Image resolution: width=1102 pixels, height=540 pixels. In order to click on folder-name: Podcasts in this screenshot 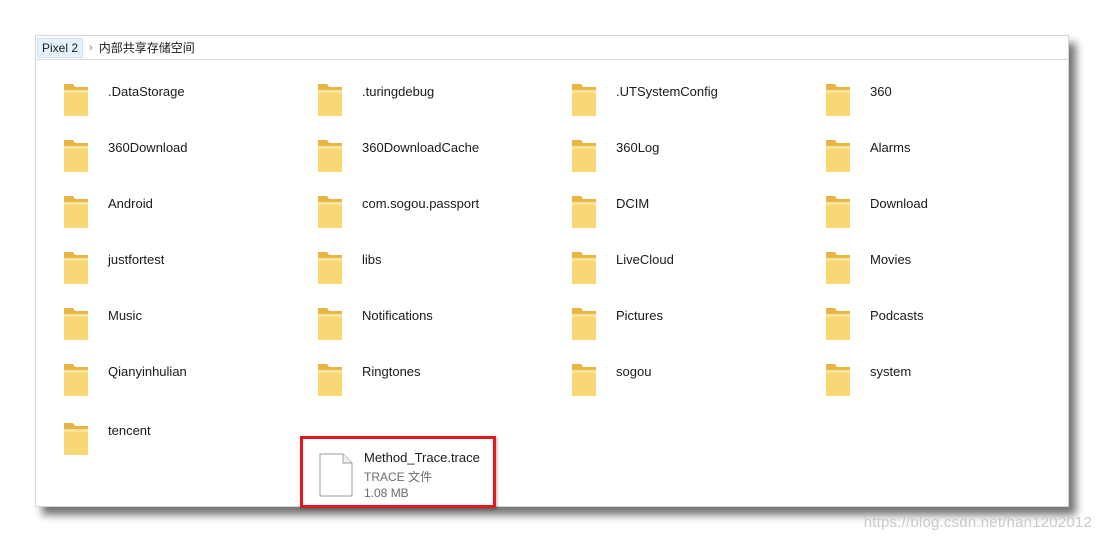, I will do `click(897, 315)`.